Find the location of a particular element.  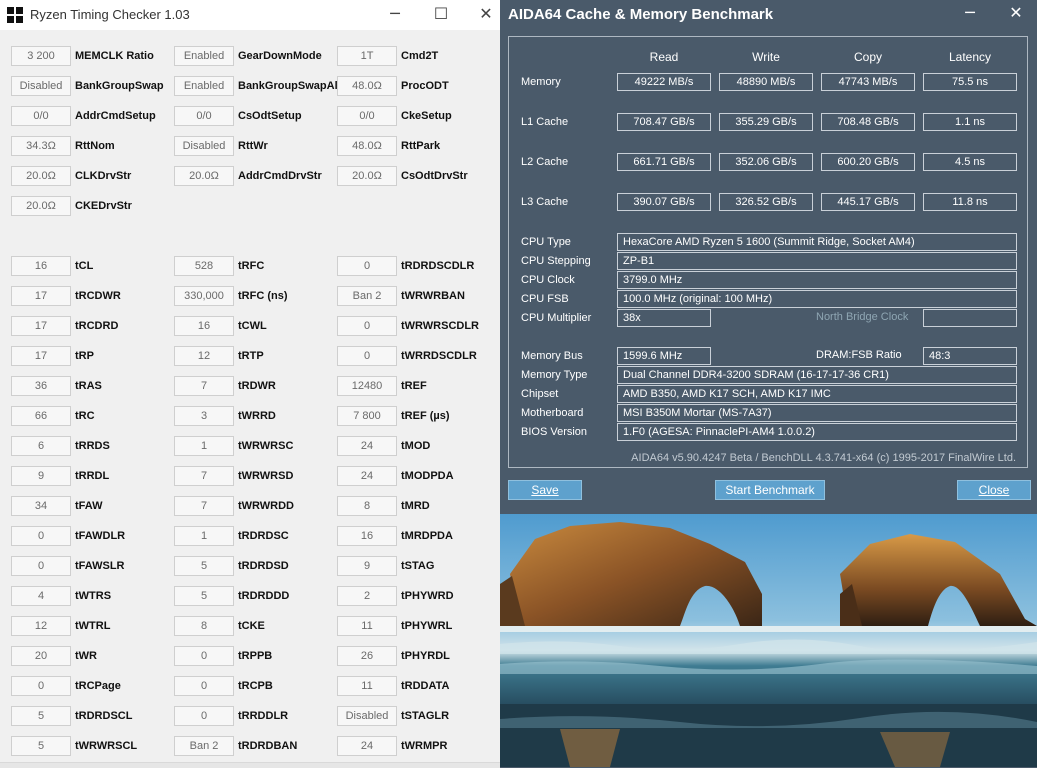

timing-label: tREF (µs) is located at coordinates (425, 416).